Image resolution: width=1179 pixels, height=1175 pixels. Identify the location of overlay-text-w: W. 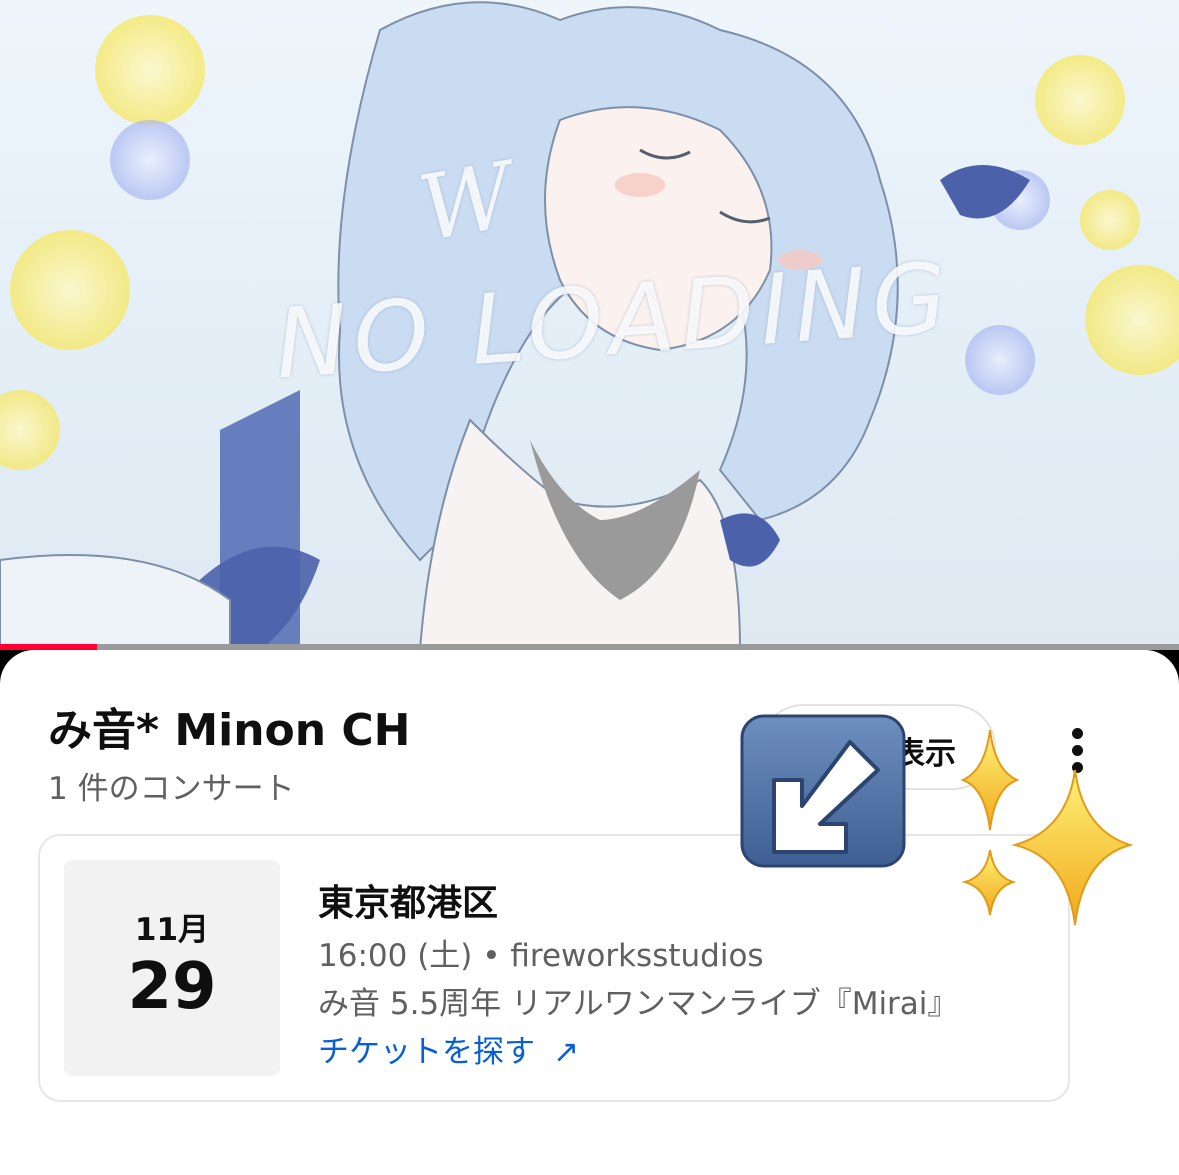
(466, 202).